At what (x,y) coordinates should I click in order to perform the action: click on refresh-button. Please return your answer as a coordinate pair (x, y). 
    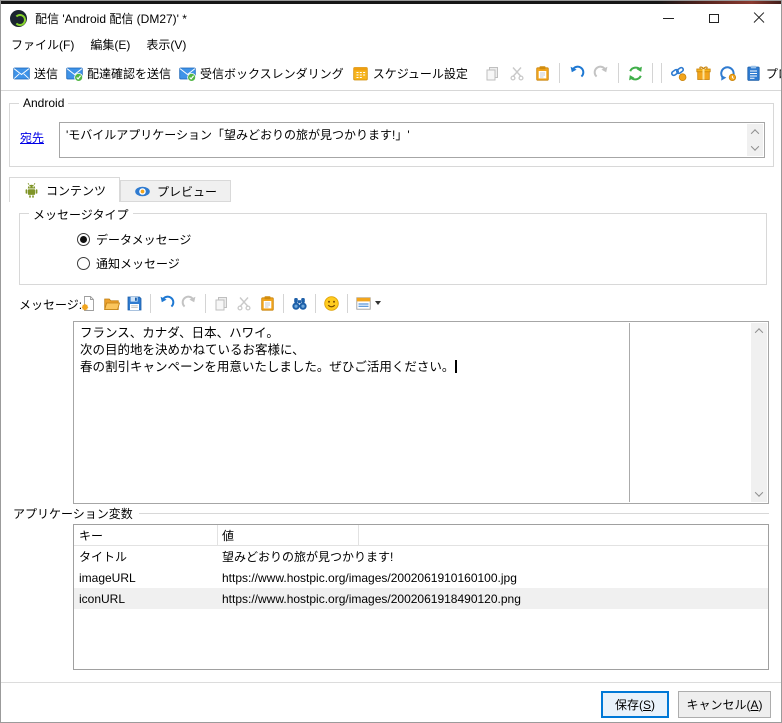
    Looking at the image, I should click on (635, 73).